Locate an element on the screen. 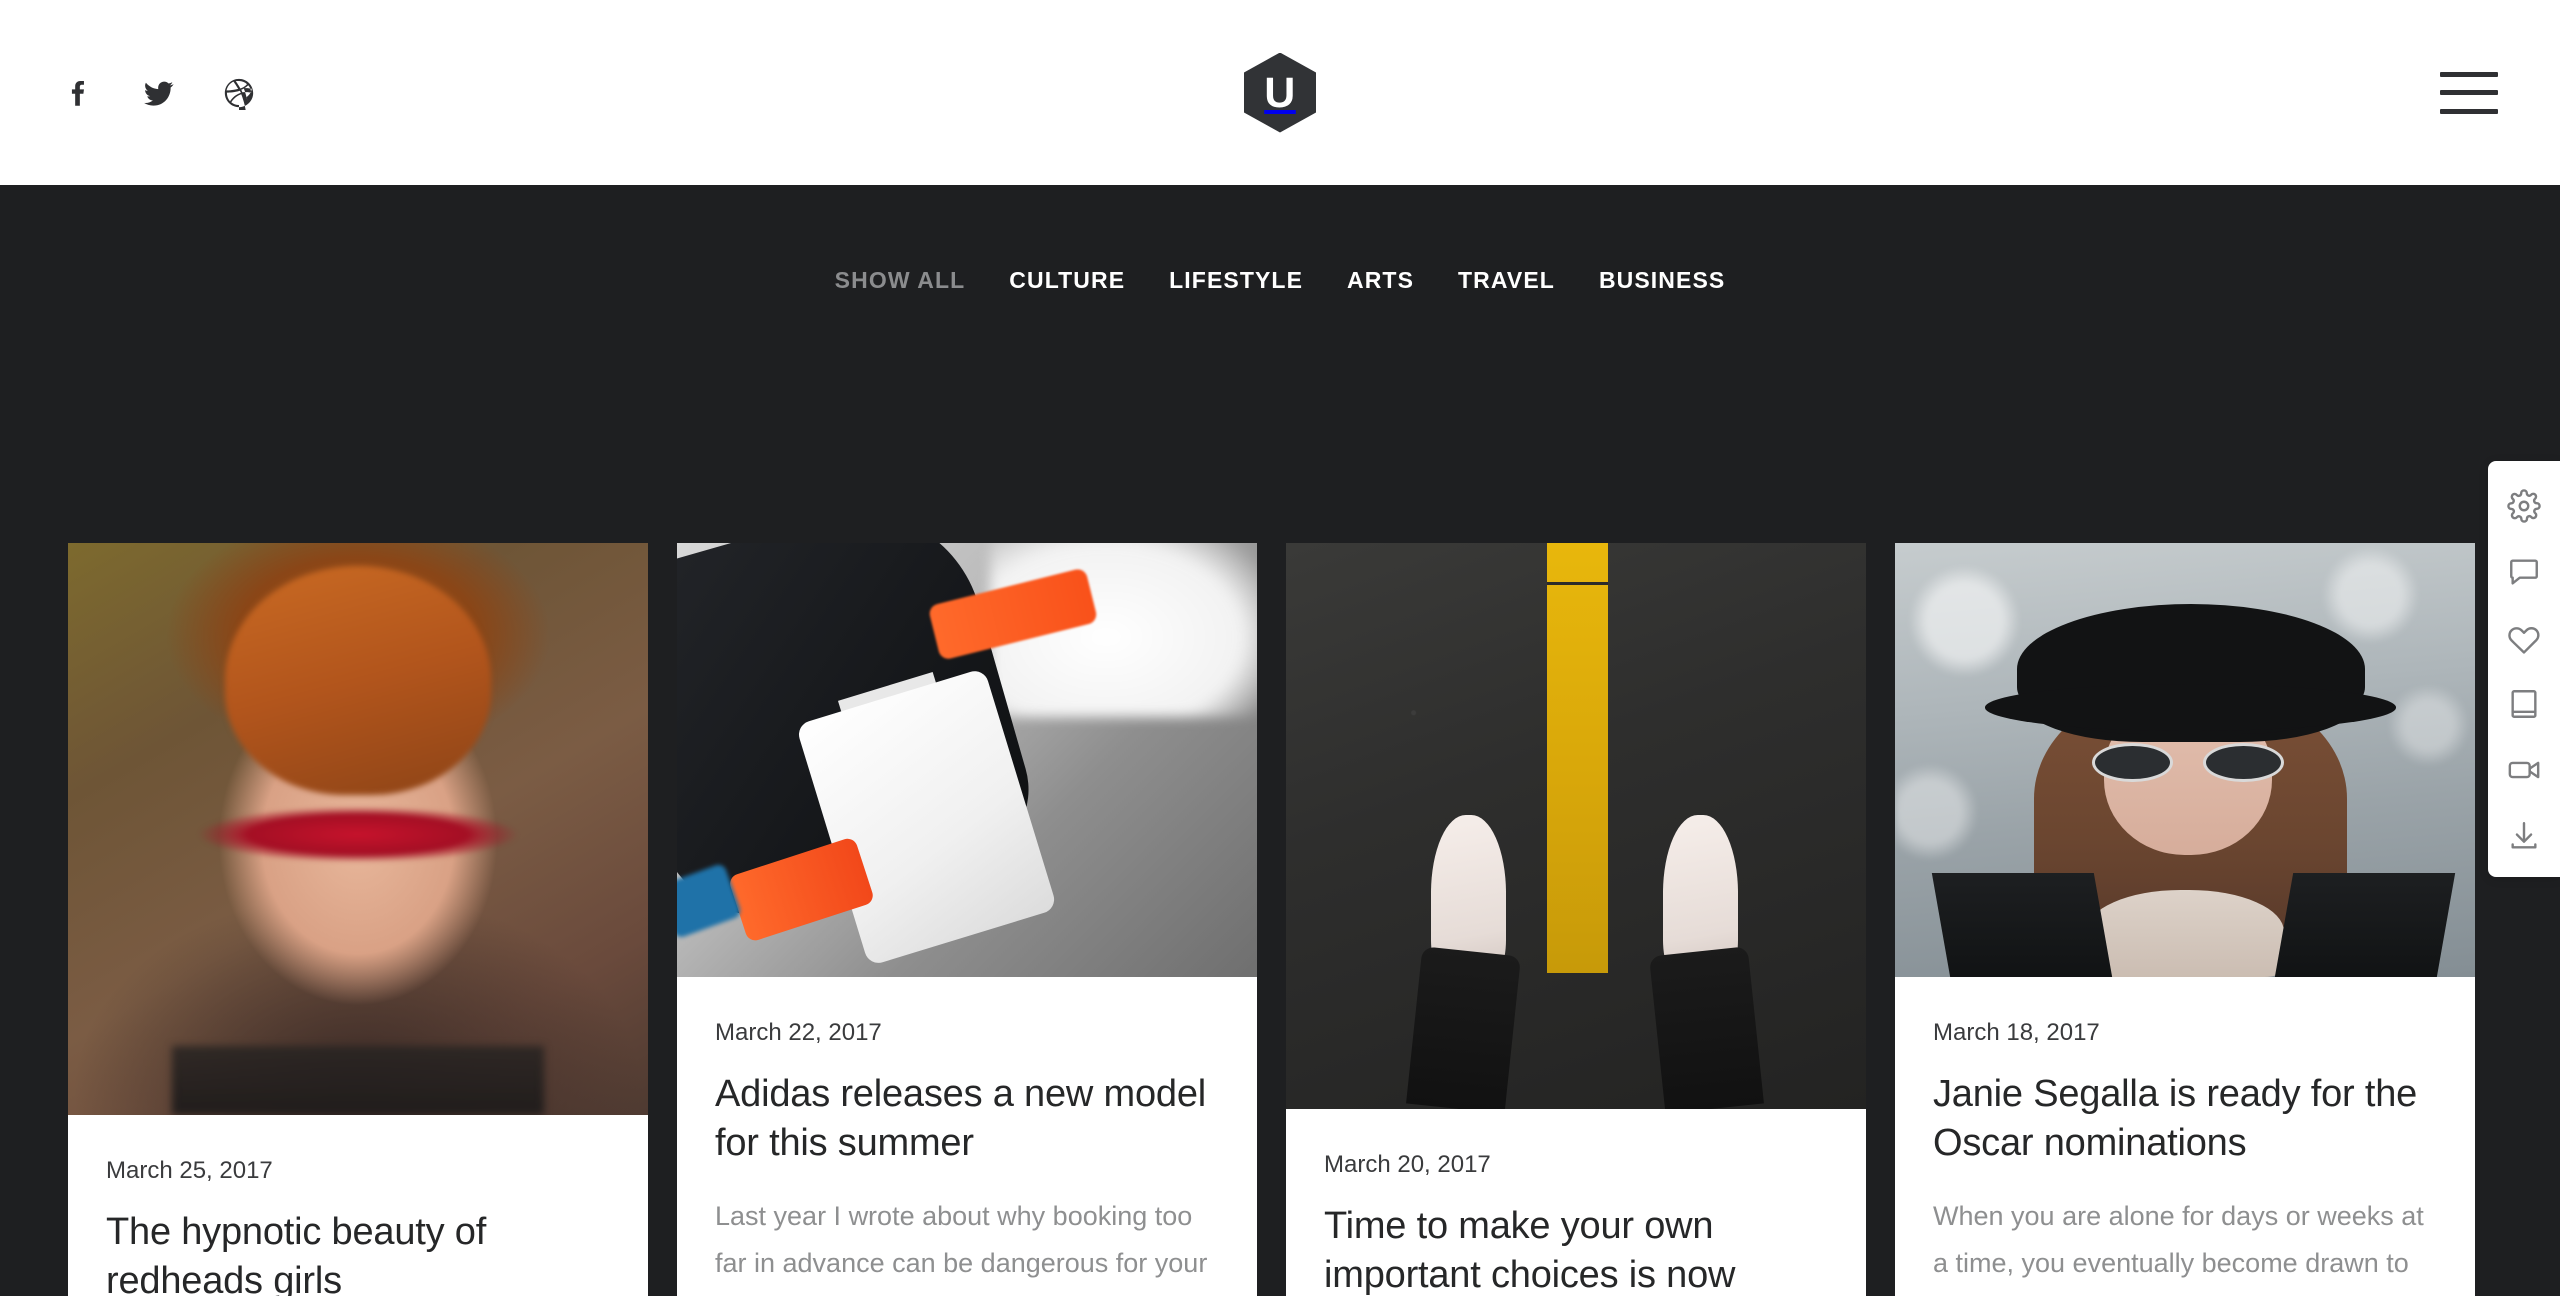 The image size is (2560, 1296). post-thumbnail-sneaker is located at coordinates (967, 760).